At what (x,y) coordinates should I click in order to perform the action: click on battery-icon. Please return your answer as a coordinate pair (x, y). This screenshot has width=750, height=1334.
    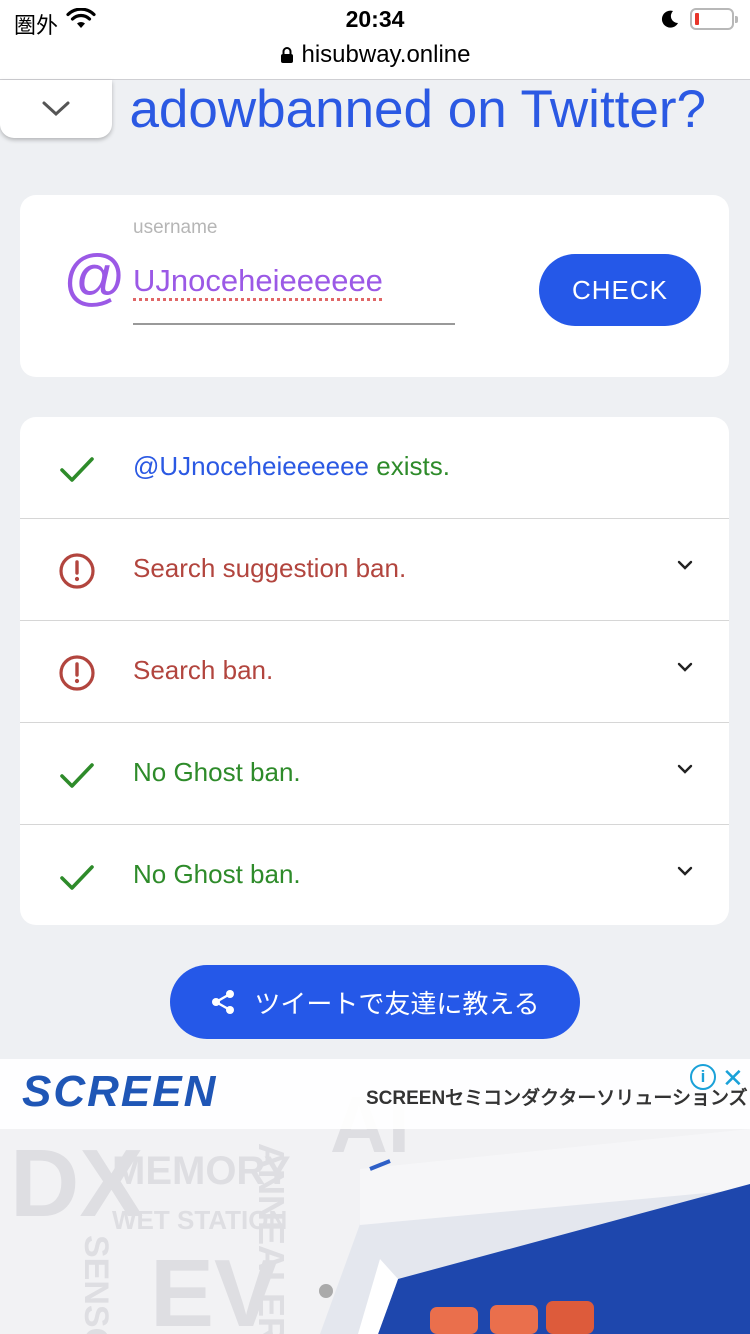
    Looking at the image, I should click on (714, 19).